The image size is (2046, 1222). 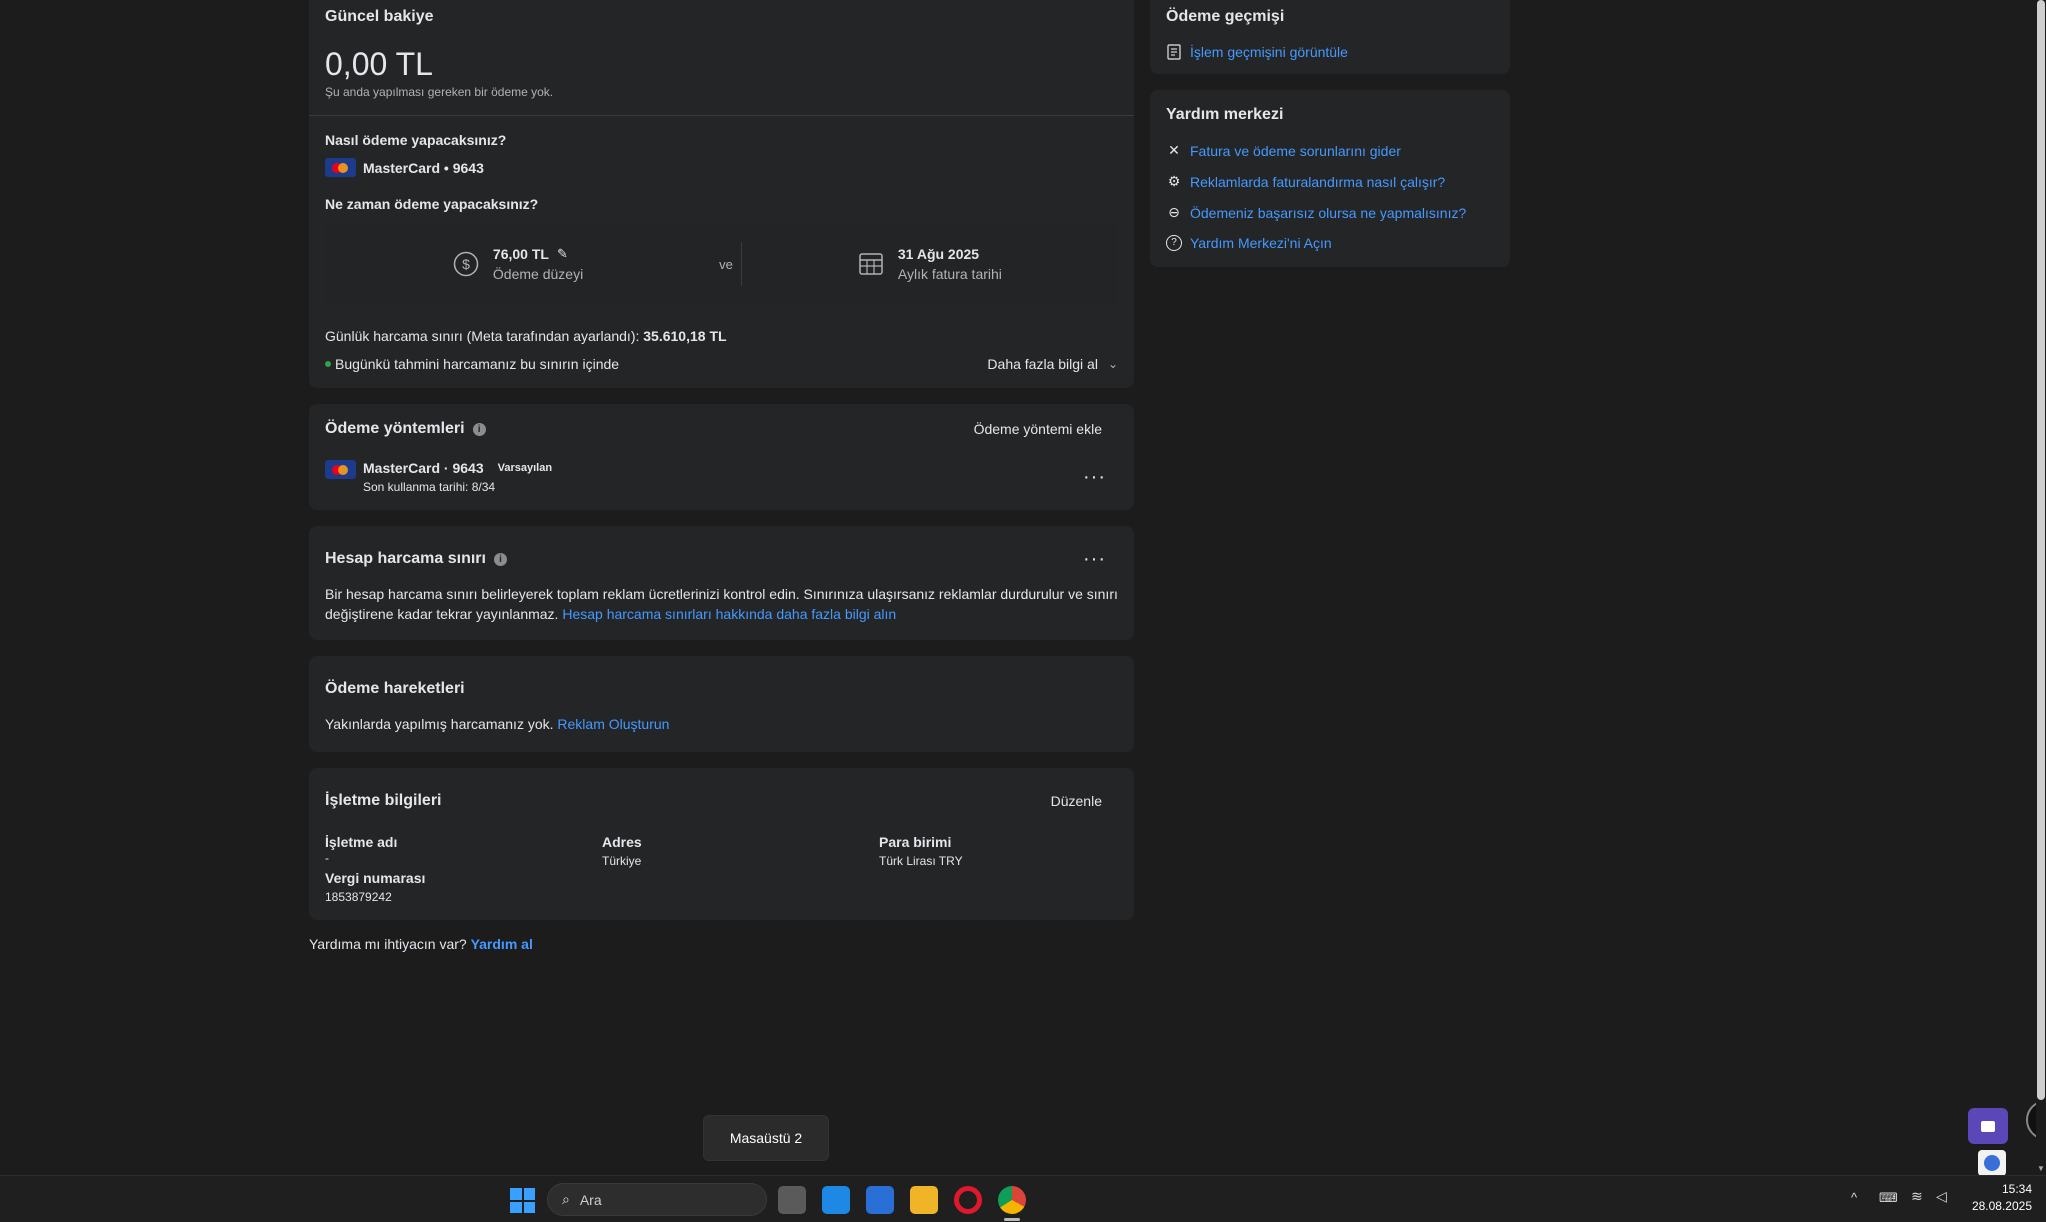 I want to click on chat-bubble-icon, so click(x=1988, y=1126).